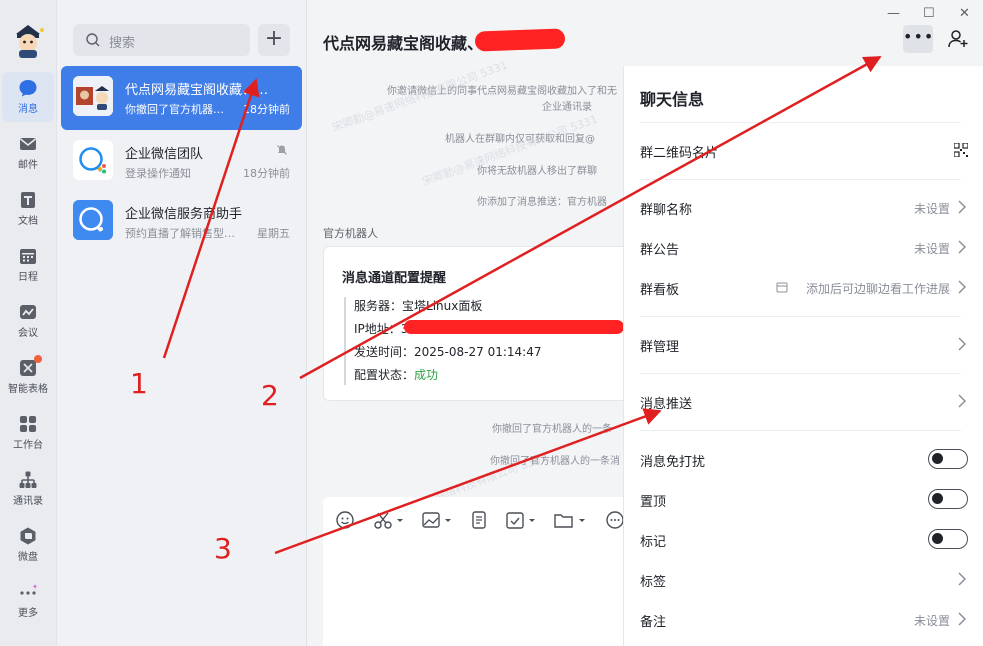  I want to click on card-server-label: 服务器：, so click(378, 306).